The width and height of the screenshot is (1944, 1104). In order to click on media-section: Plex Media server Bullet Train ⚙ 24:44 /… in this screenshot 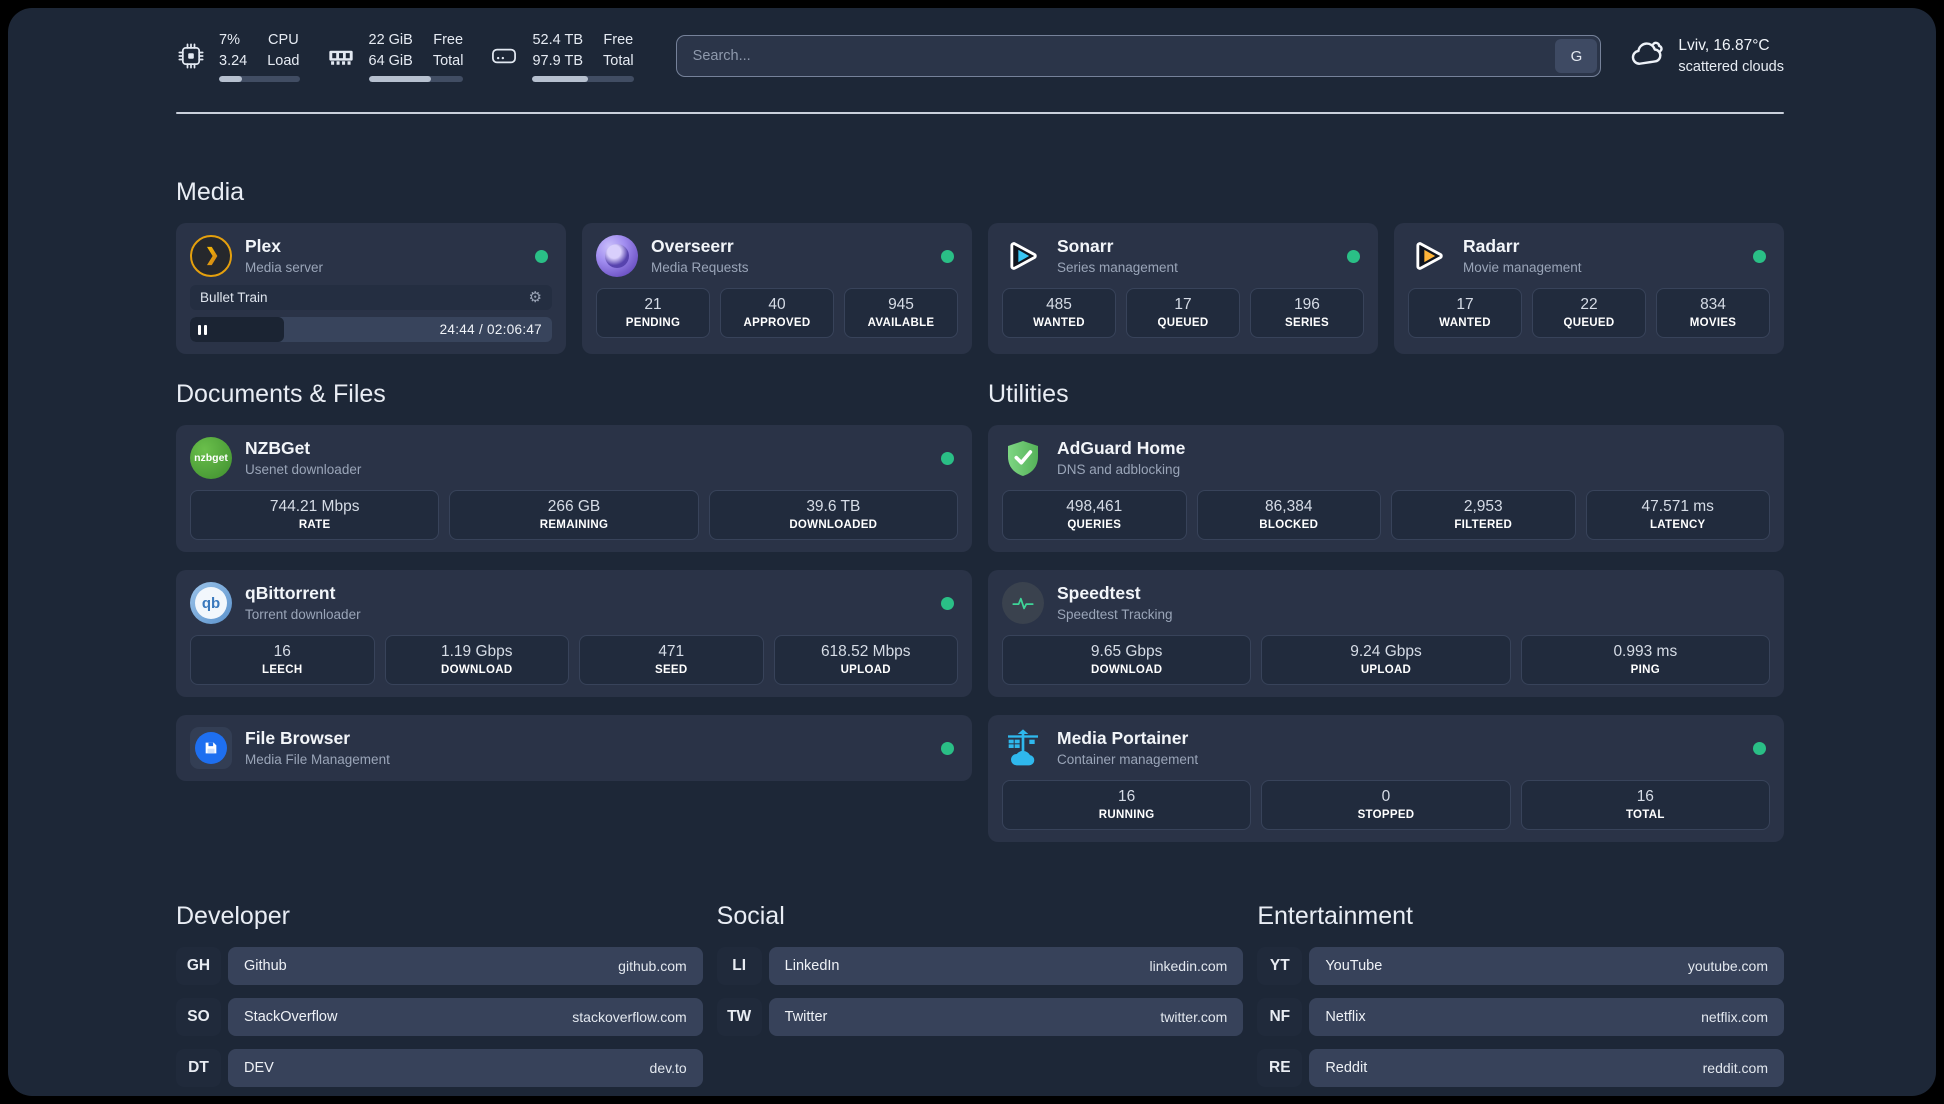, I will do `click(980, 289)`.